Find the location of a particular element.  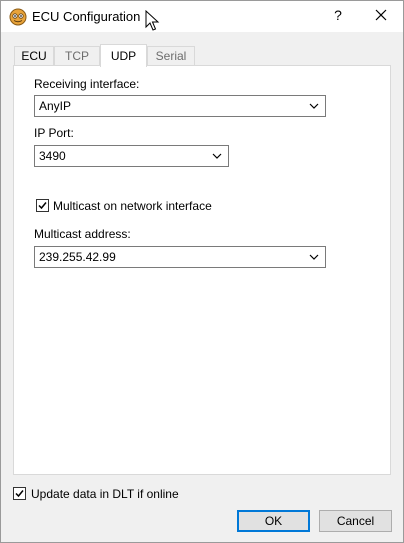

update-dlt-checkbox is located at coordinates (19, 493).